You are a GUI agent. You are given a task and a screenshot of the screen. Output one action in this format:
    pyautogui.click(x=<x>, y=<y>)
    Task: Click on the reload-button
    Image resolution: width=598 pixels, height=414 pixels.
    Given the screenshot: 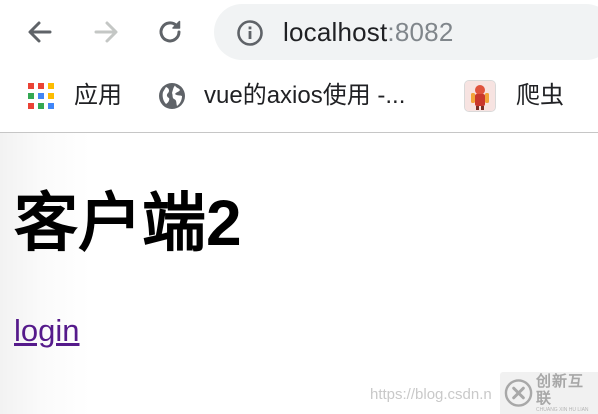 What is the action you would take?
    pyautogui.click(x=170, y=32)
    